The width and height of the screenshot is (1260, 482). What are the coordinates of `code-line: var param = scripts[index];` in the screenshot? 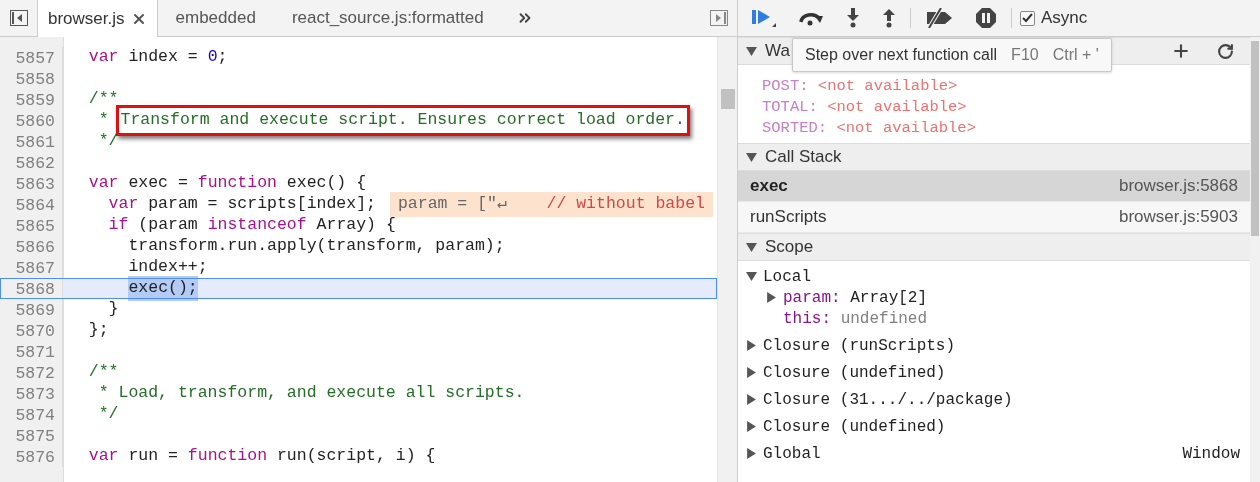 It's located at (241, 204).